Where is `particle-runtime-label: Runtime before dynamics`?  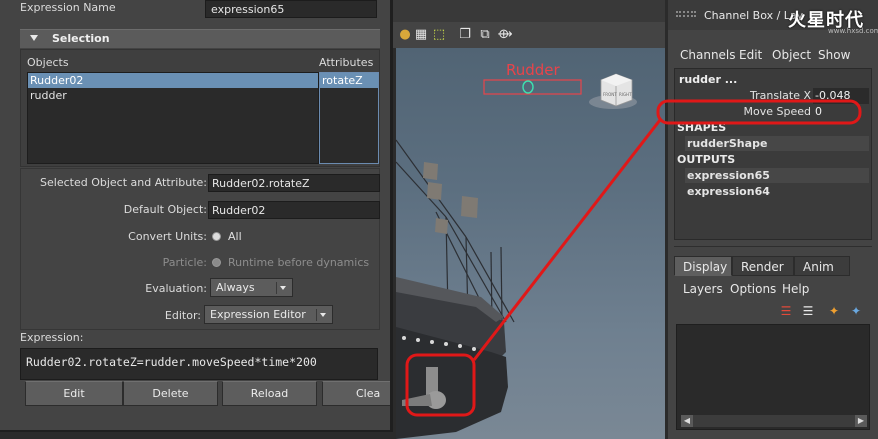
particle-runtime-label: Runtime before dynamics is located at coordinates (299, 262).